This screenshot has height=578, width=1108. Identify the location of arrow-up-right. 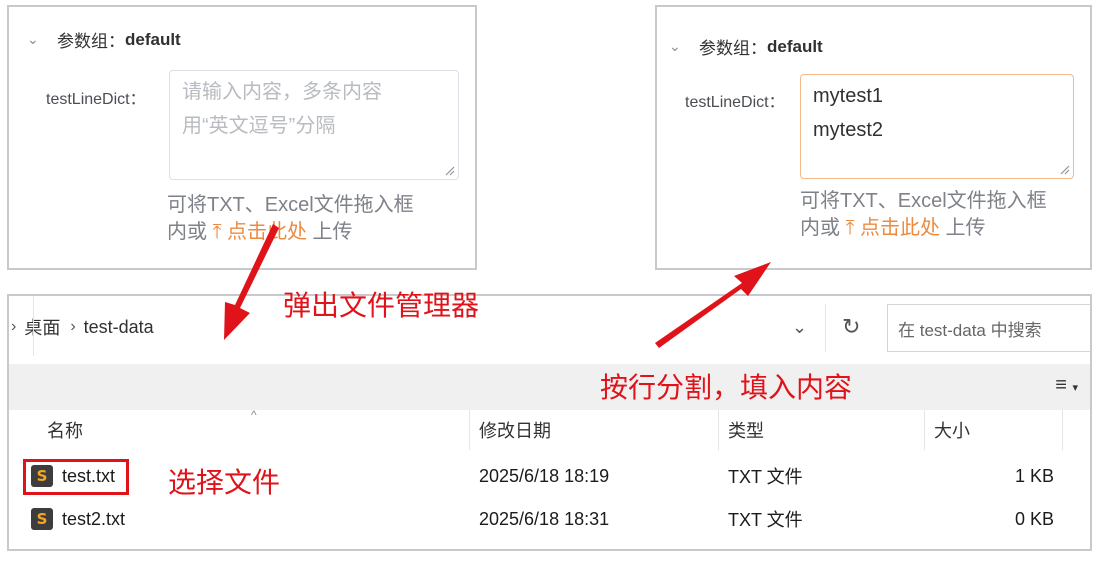
(713, 305).